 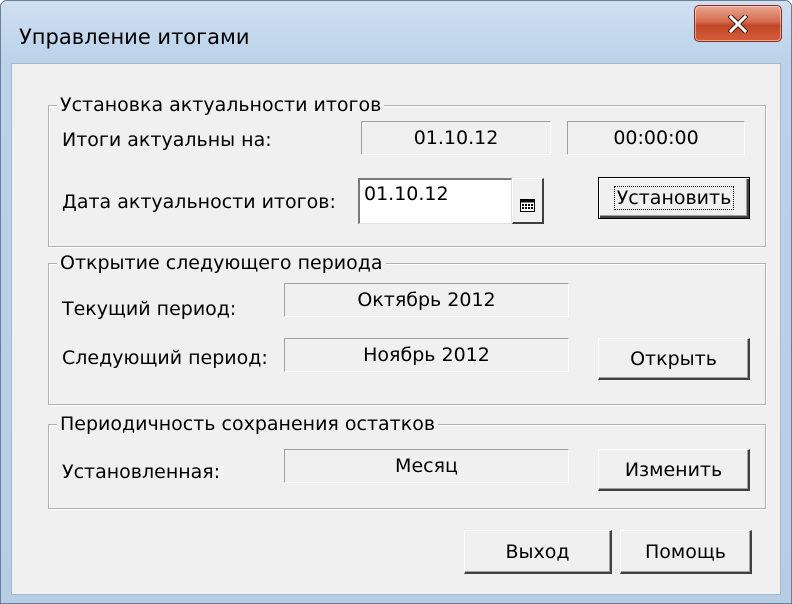 I want to click on set-button: Установить, so click(x=674, y=198).